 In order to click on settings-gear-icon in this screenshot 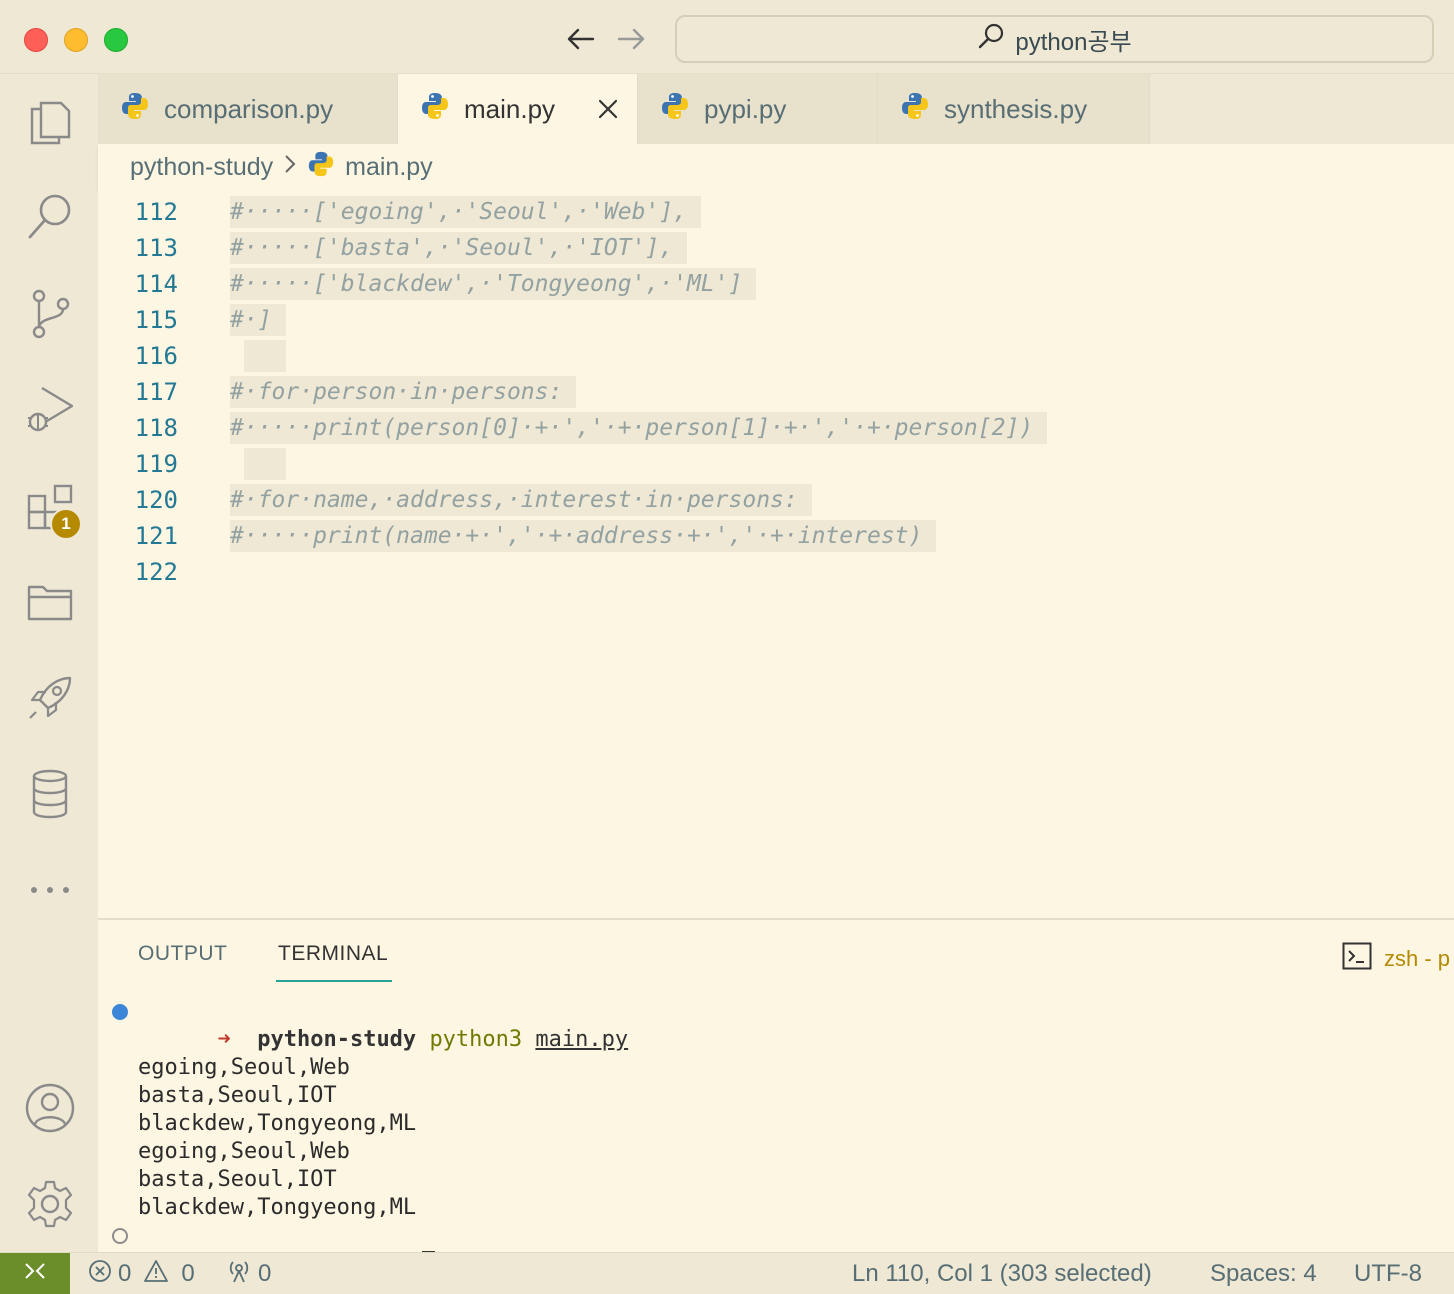, I will do `click(50, 1204)`.